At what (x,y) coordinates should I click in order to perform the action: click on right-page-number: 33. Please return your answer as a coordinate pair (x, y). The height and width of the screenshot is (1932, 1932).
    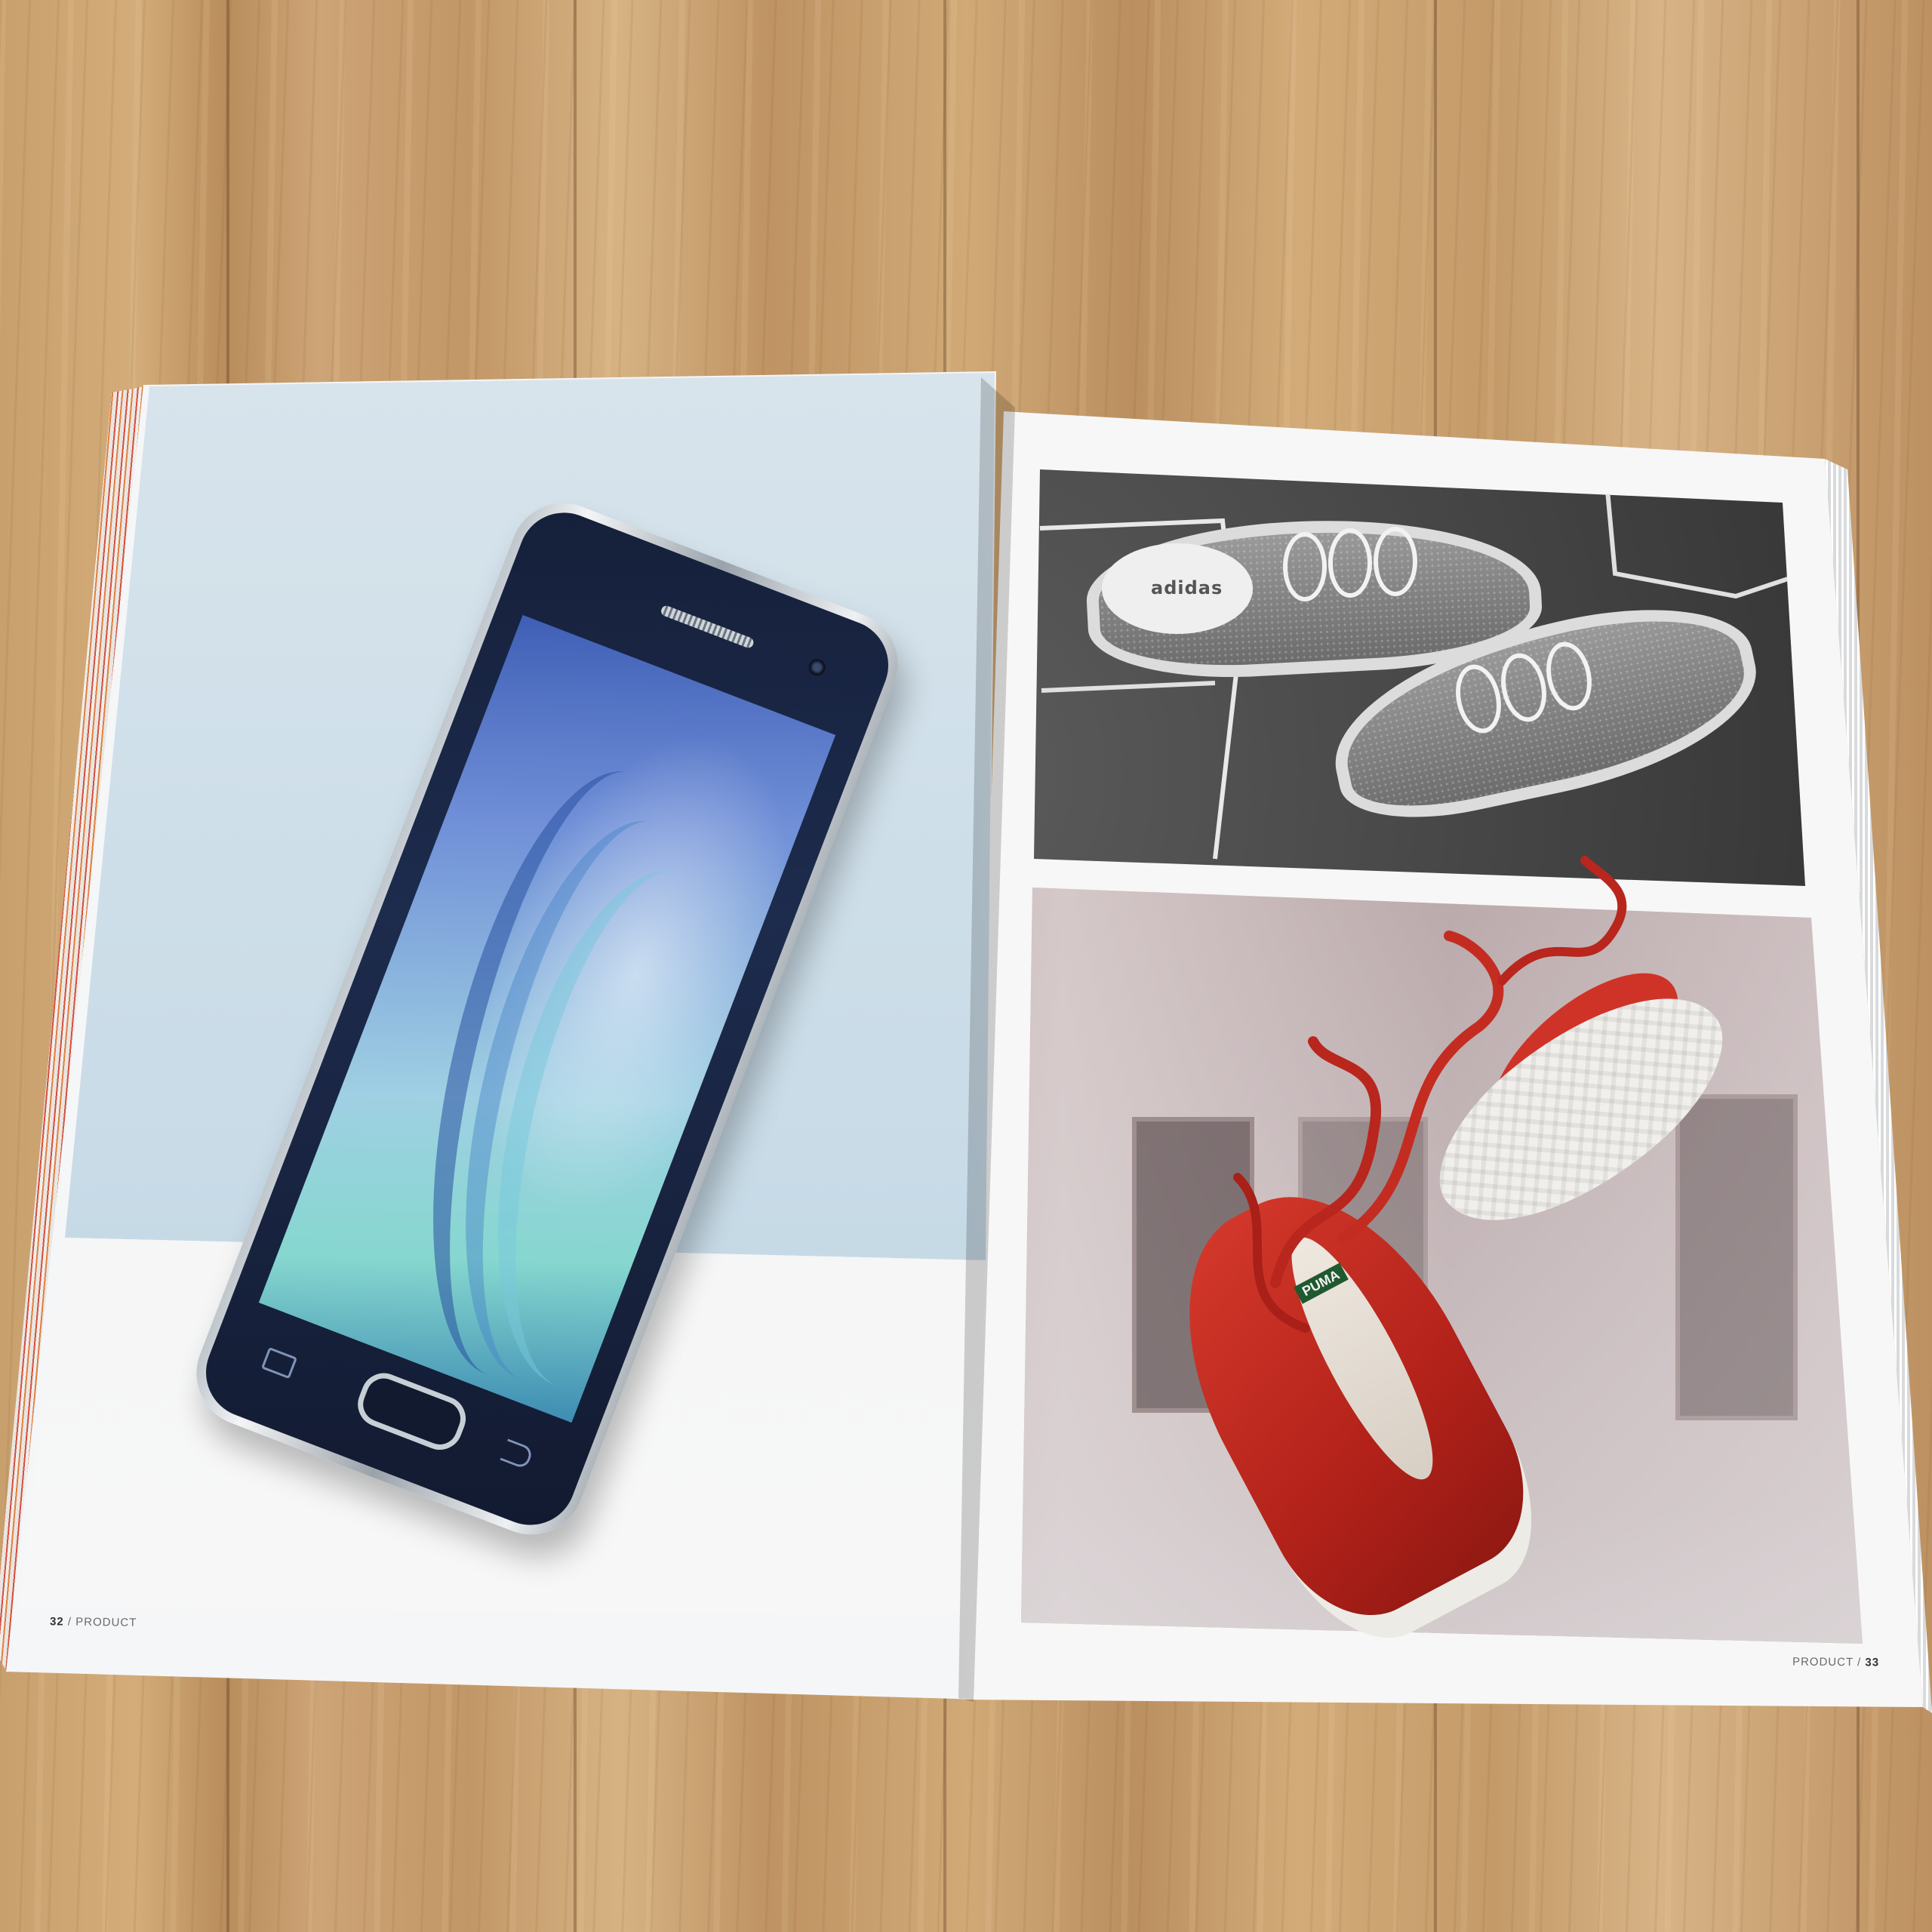
    Looking at the image, I should click on (1872, 1662).